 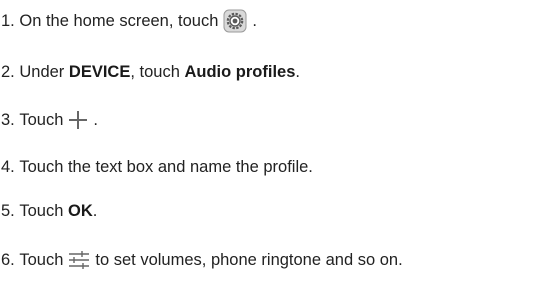 I want to click on step-number: 6., so click(x=8, y=259).